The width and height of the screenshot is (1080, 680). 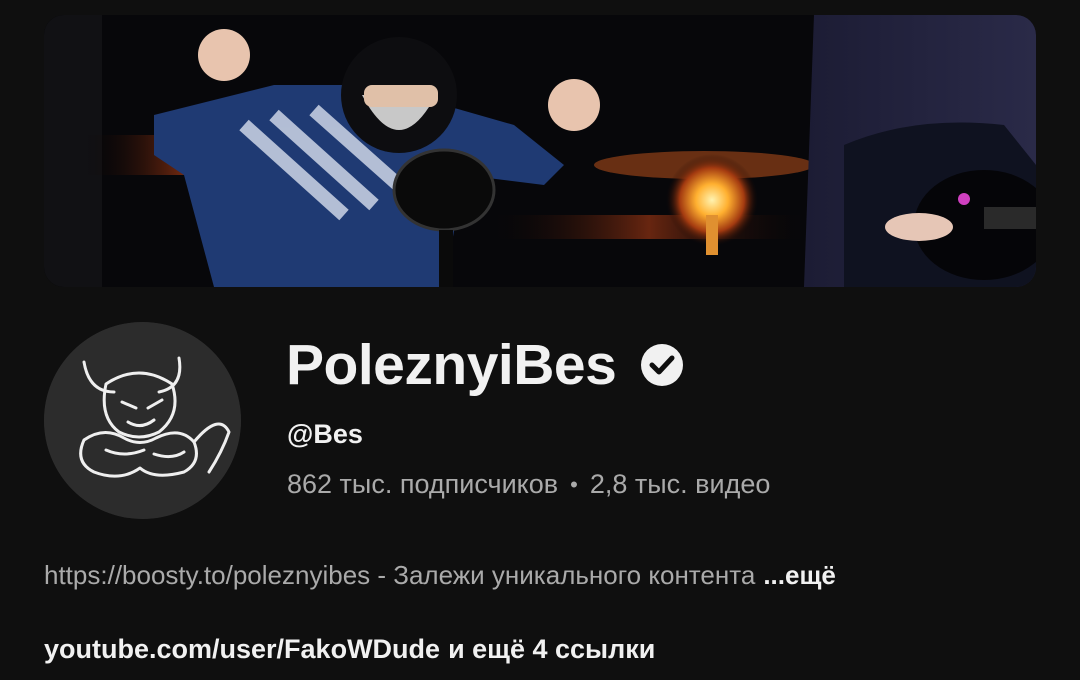 I want to click on channel-title-row: PoleznyiBes, so click(x=486, y=365).